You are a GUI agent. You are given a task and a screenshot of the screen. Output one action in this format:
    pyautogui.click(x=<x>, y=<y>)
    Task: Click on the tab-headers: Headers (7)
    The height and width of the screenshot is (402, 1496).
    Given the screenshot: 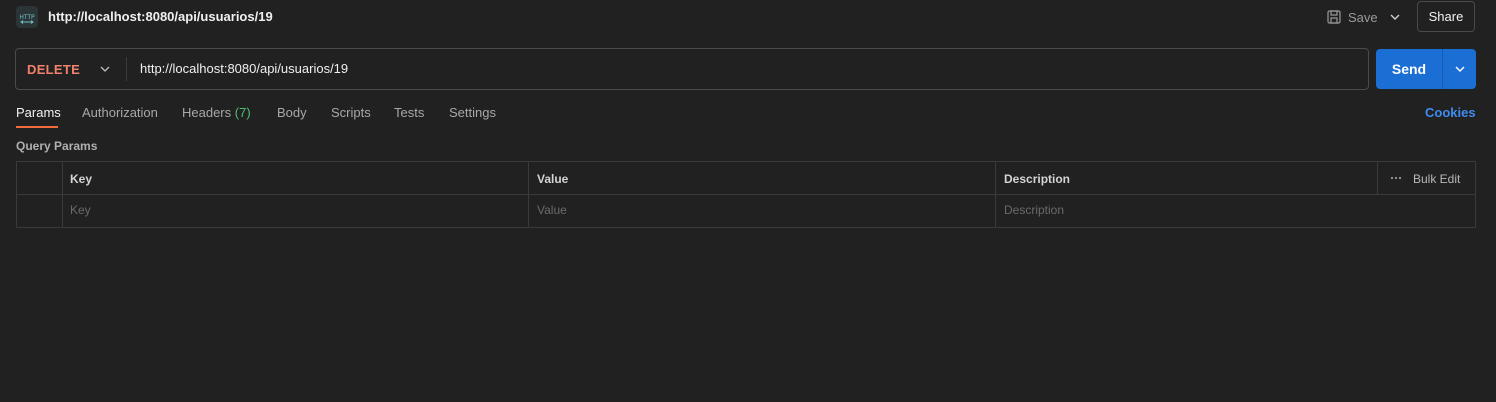 What is the action you would take?
    pyautogui.click(x=216, y=112)
    